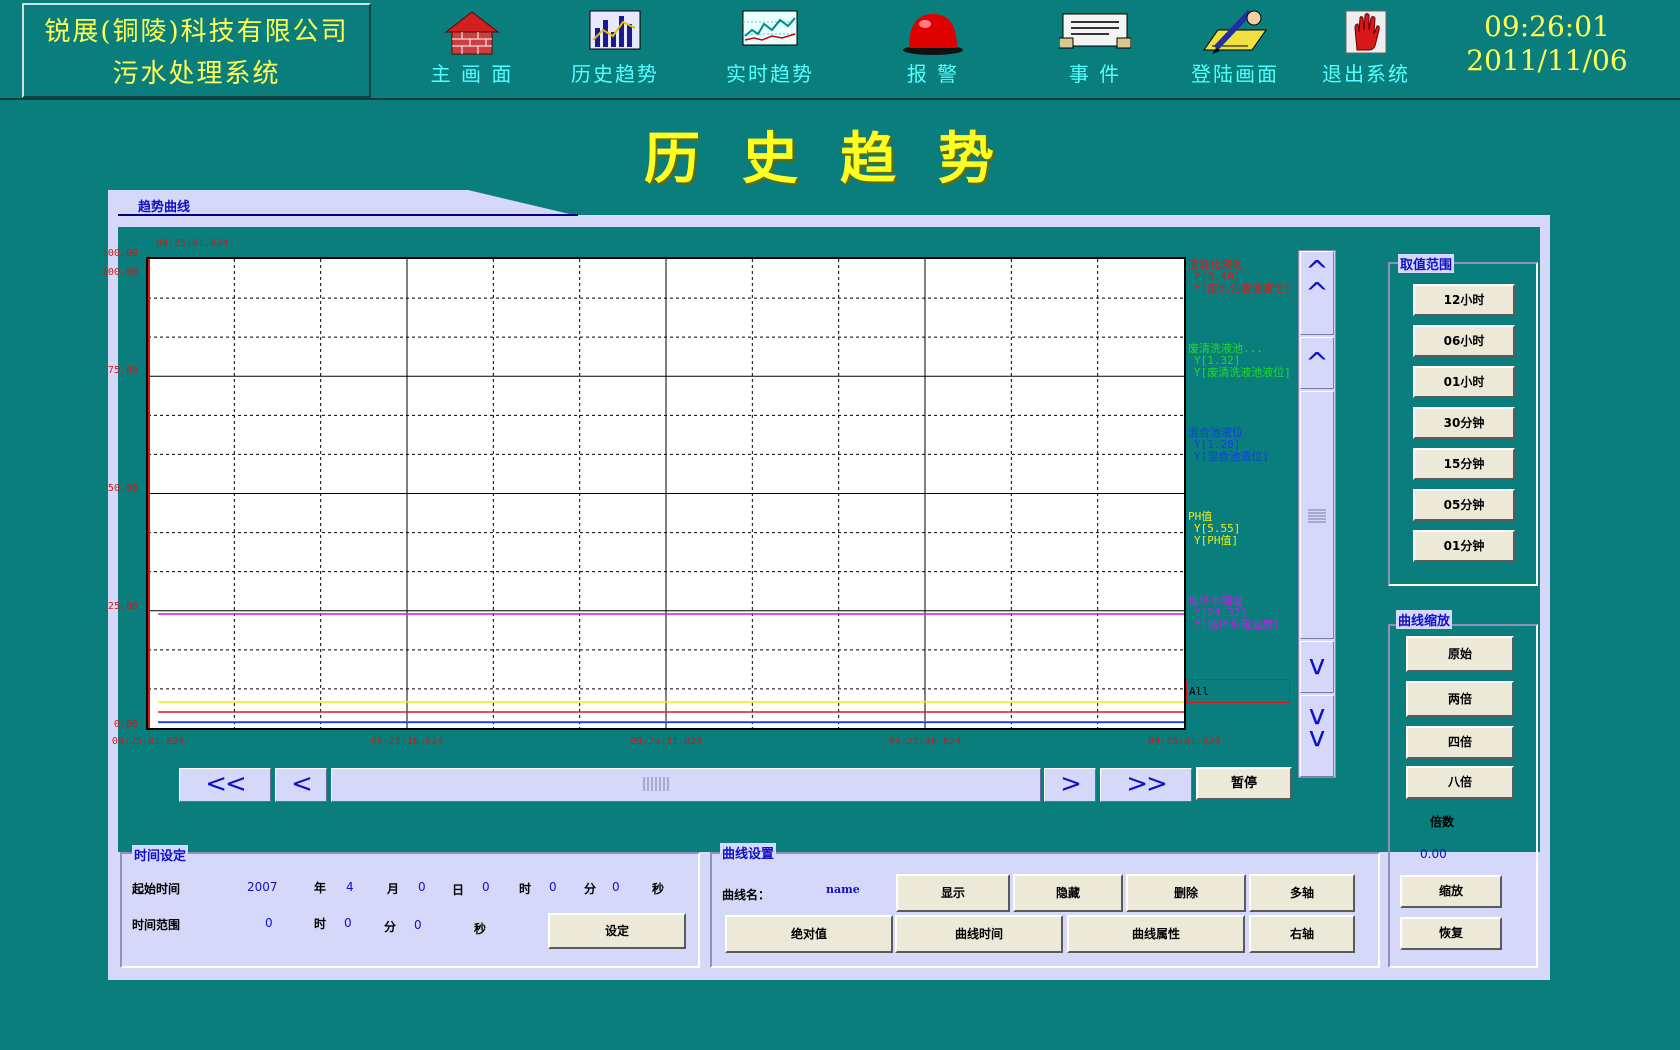 The height and width of the screenshot is (1050, 1680). Describe the element at coordinates (1464, 382) in the screenshot. I see `range-1h-button: 01小时` at that location.